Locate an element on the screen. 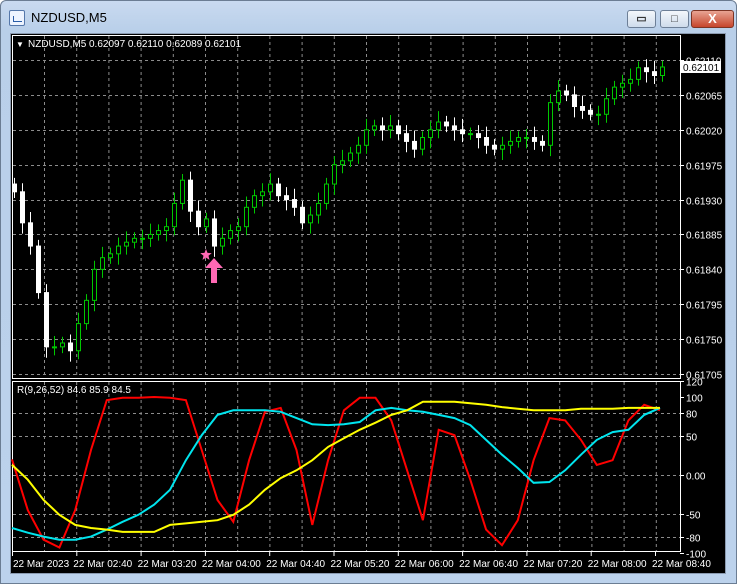 This screenshot has width=737, height=584. indicator-tick-label: 120 is located at coordinates (694, 383).